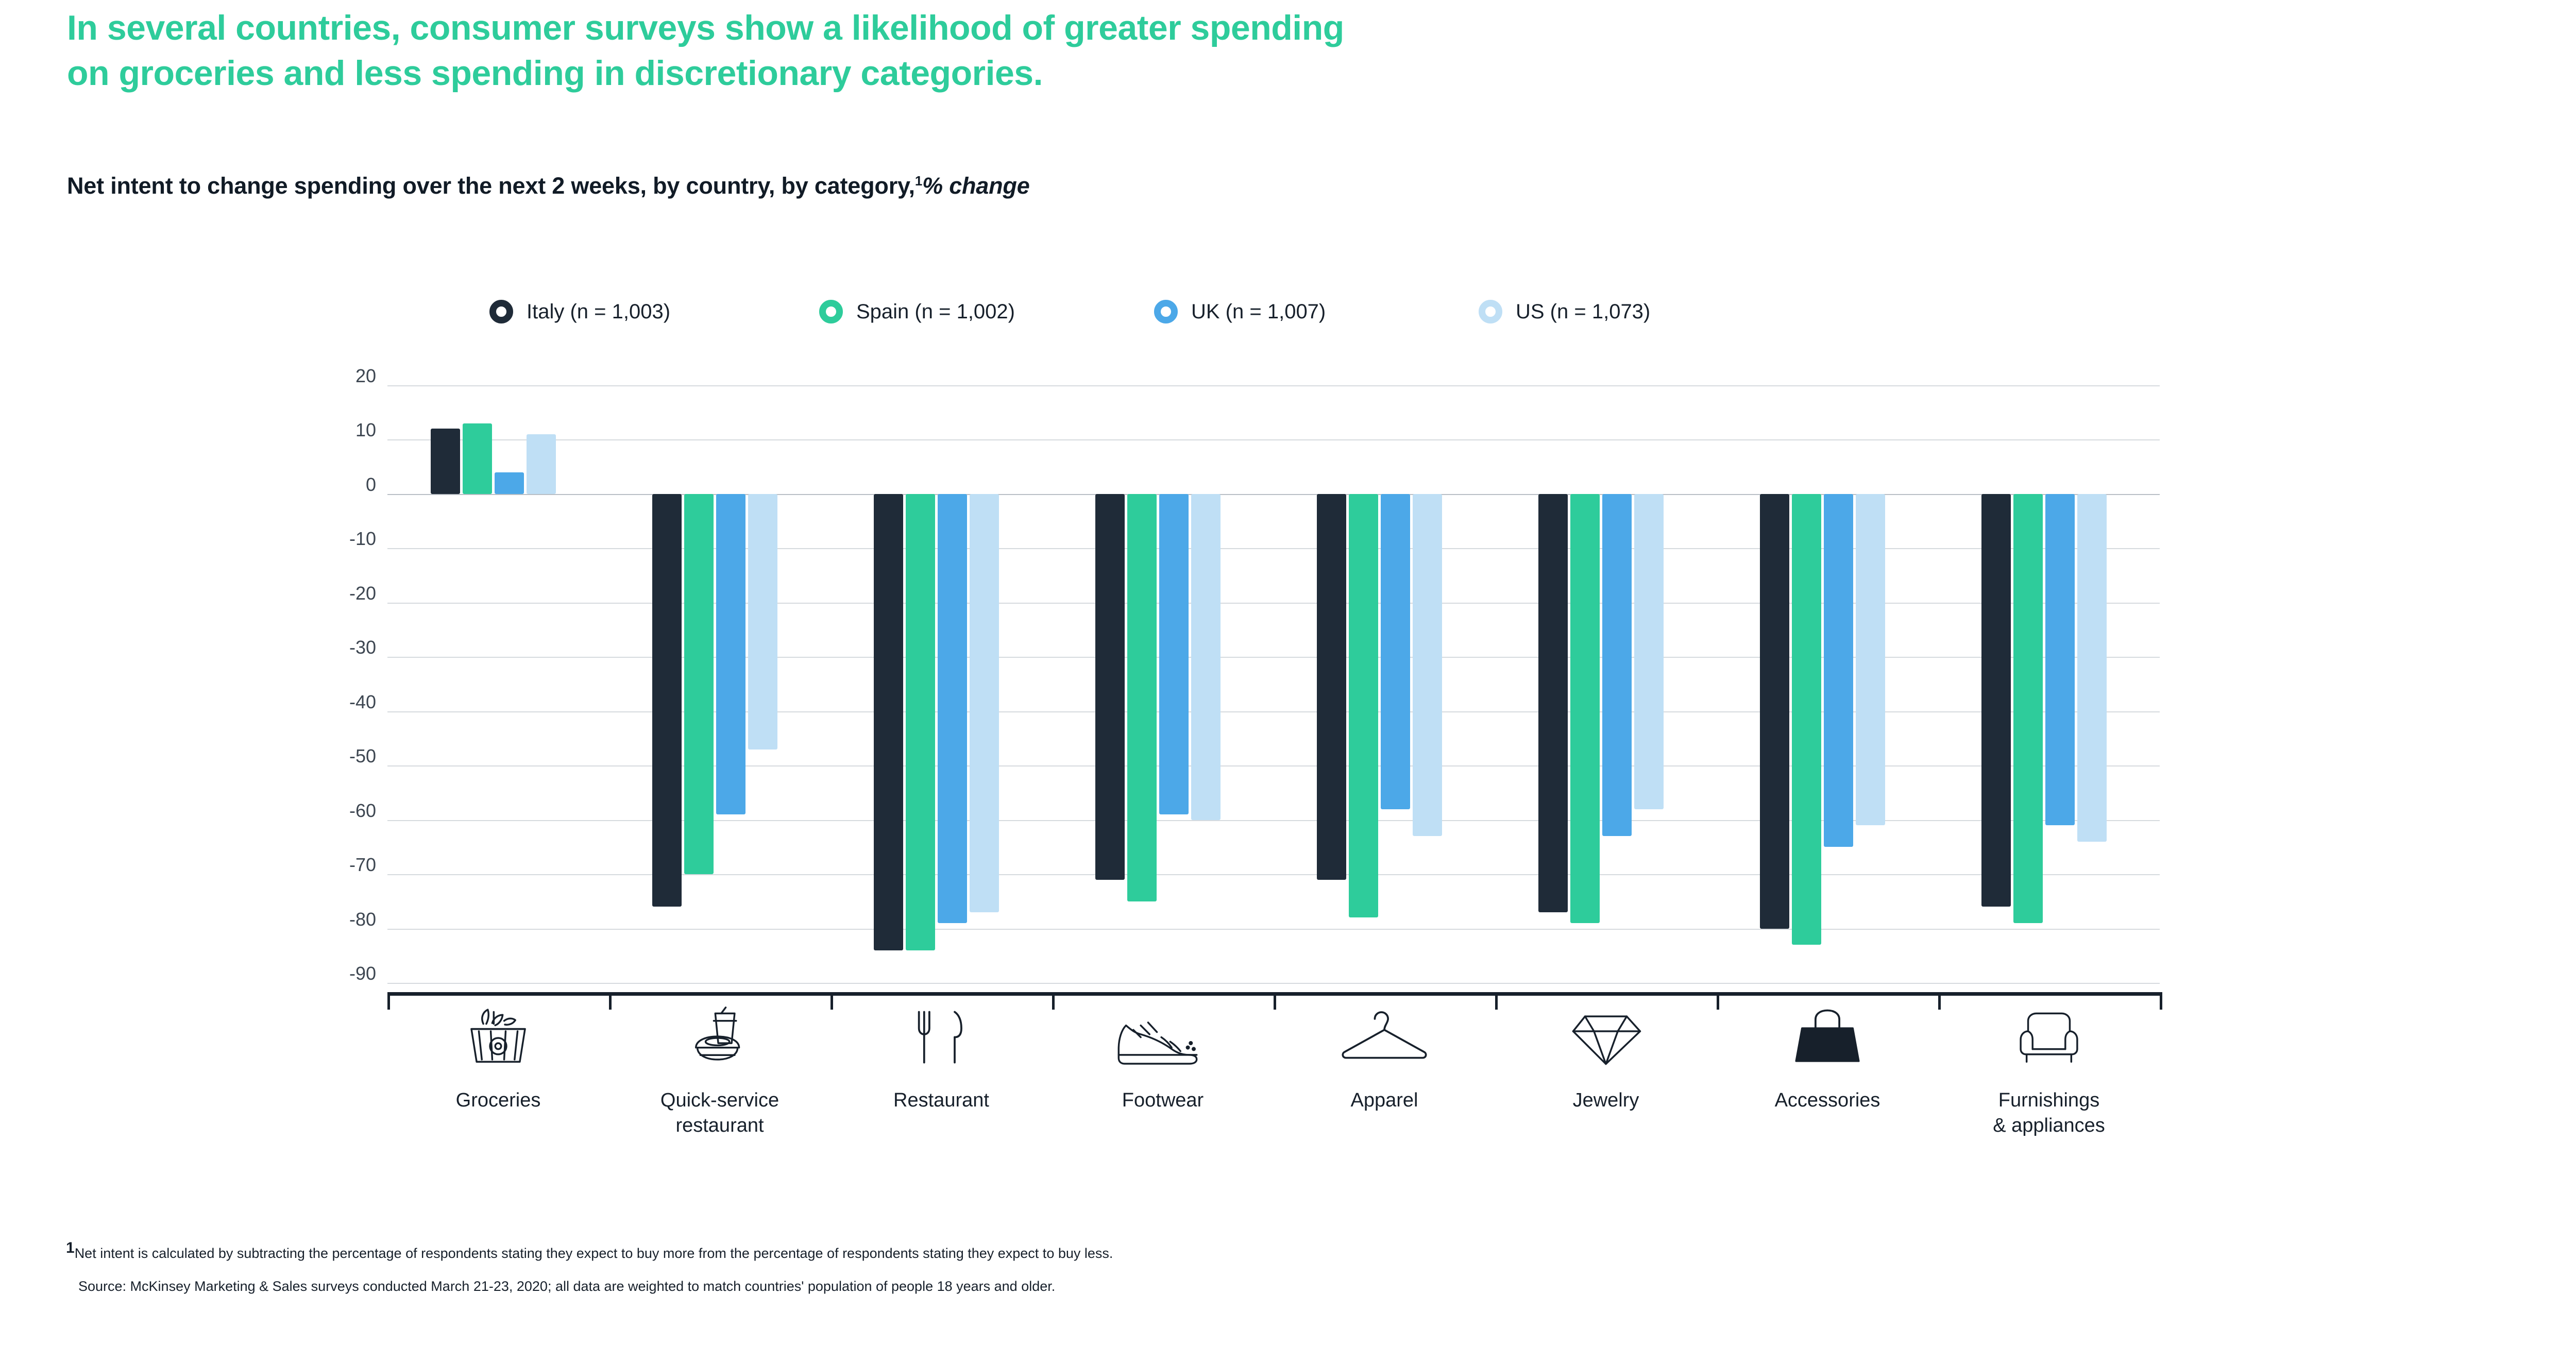  What do you see at coordinates (599, 312) in the screenshot?
I see `legend-label: Italy (n = 1,003)` at bounding box center [599, 312].